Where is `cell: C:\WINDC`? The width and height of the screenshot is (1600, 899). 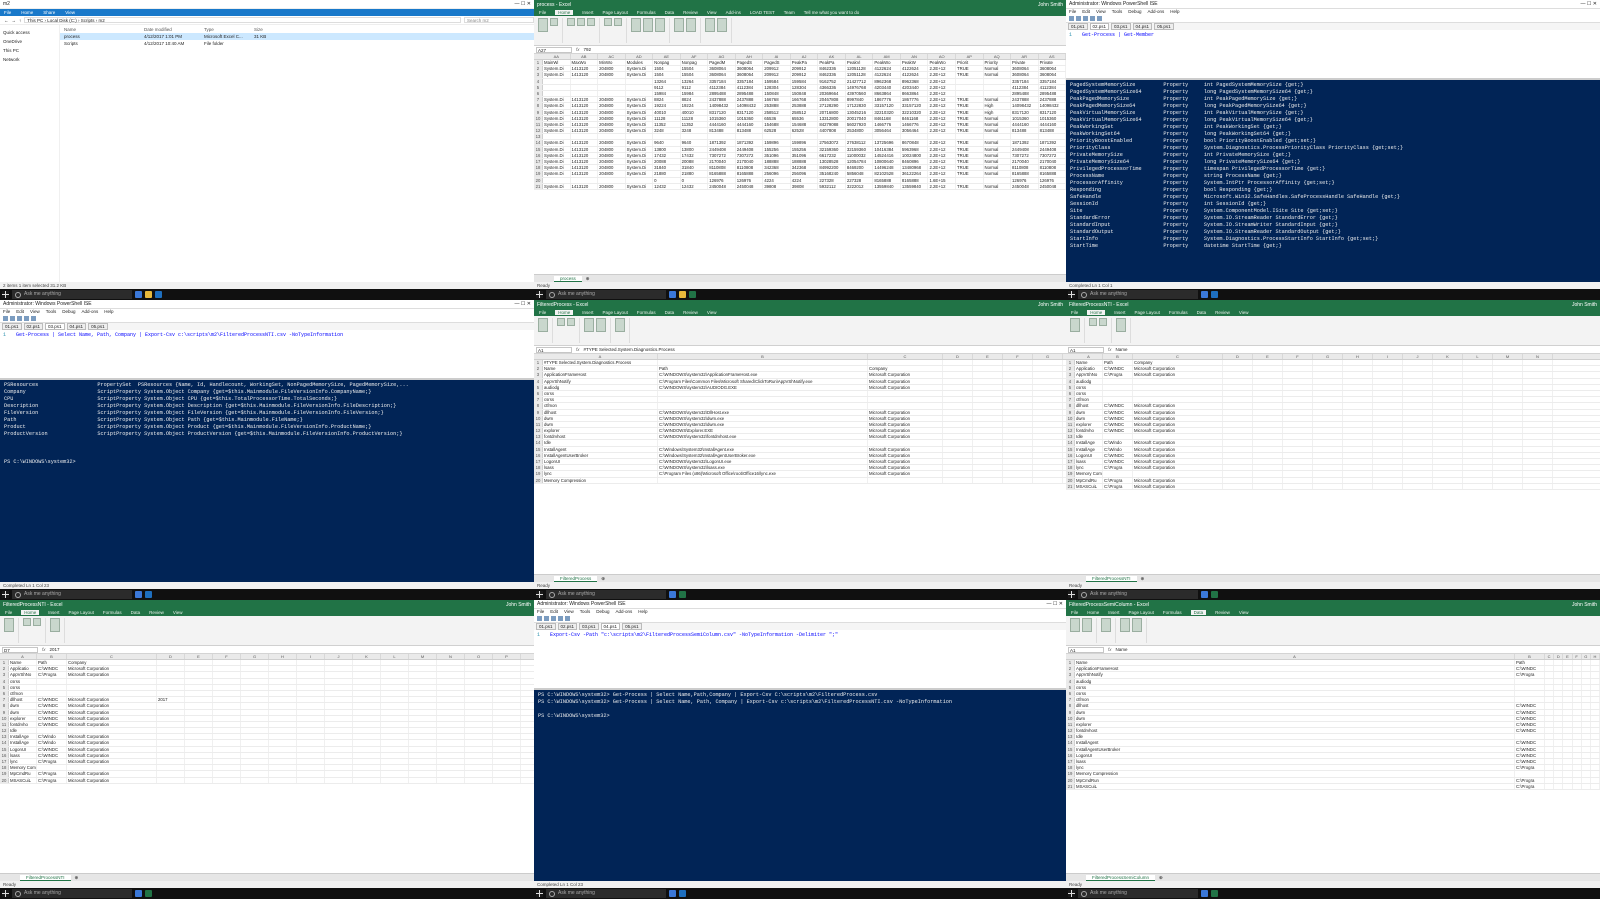 cell: C:\WINDC is located at coordinates (1118, 418).